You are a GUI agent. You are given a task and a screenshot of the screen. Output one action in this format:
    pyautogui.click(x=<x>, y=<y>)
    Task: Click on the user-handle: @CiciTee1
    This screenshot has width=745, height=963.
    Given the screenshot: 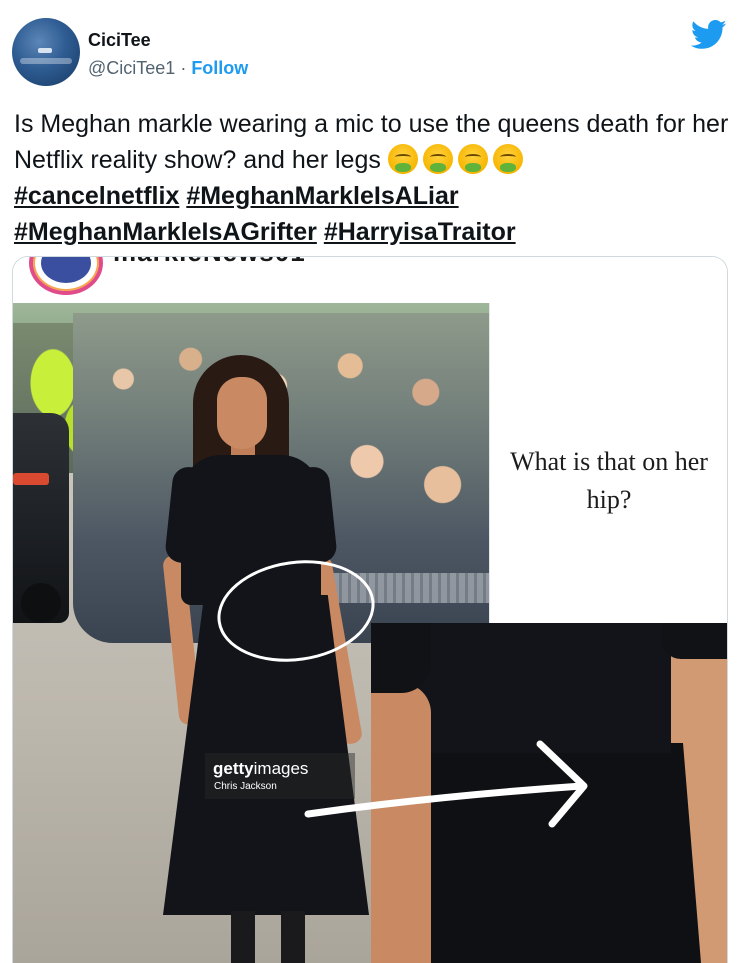 What is the action you would take?
    pyautogui.click(x=131, y=68)
    